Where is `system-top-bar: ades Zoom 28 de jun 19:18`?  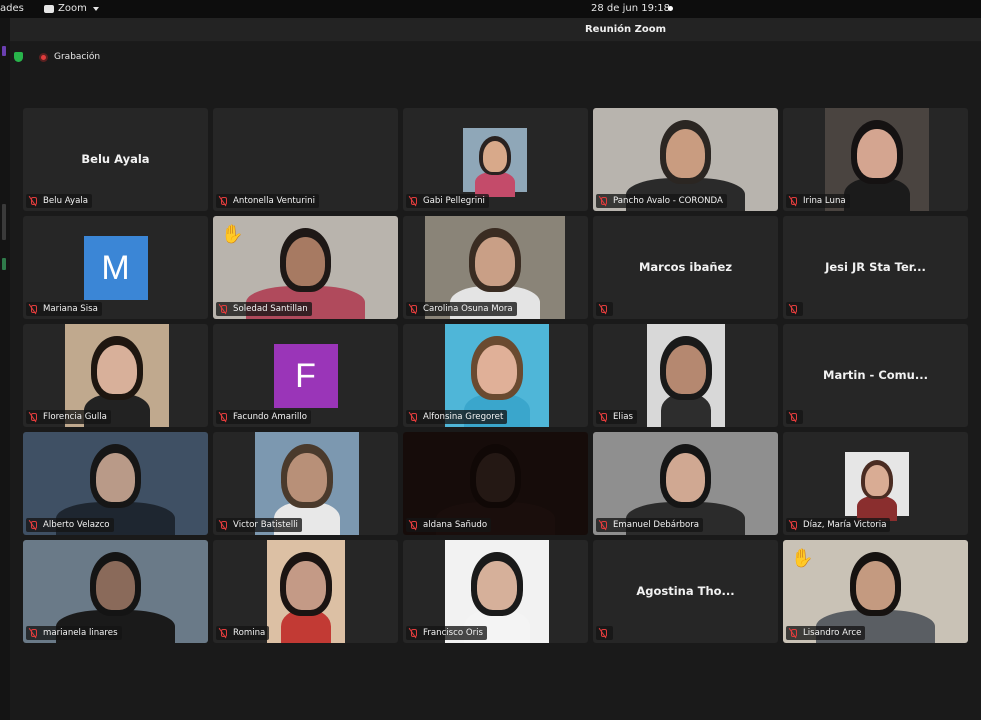
system-top-bar: ades Zoom 28 de jun 19:18 is located at coordinates (490, 9).